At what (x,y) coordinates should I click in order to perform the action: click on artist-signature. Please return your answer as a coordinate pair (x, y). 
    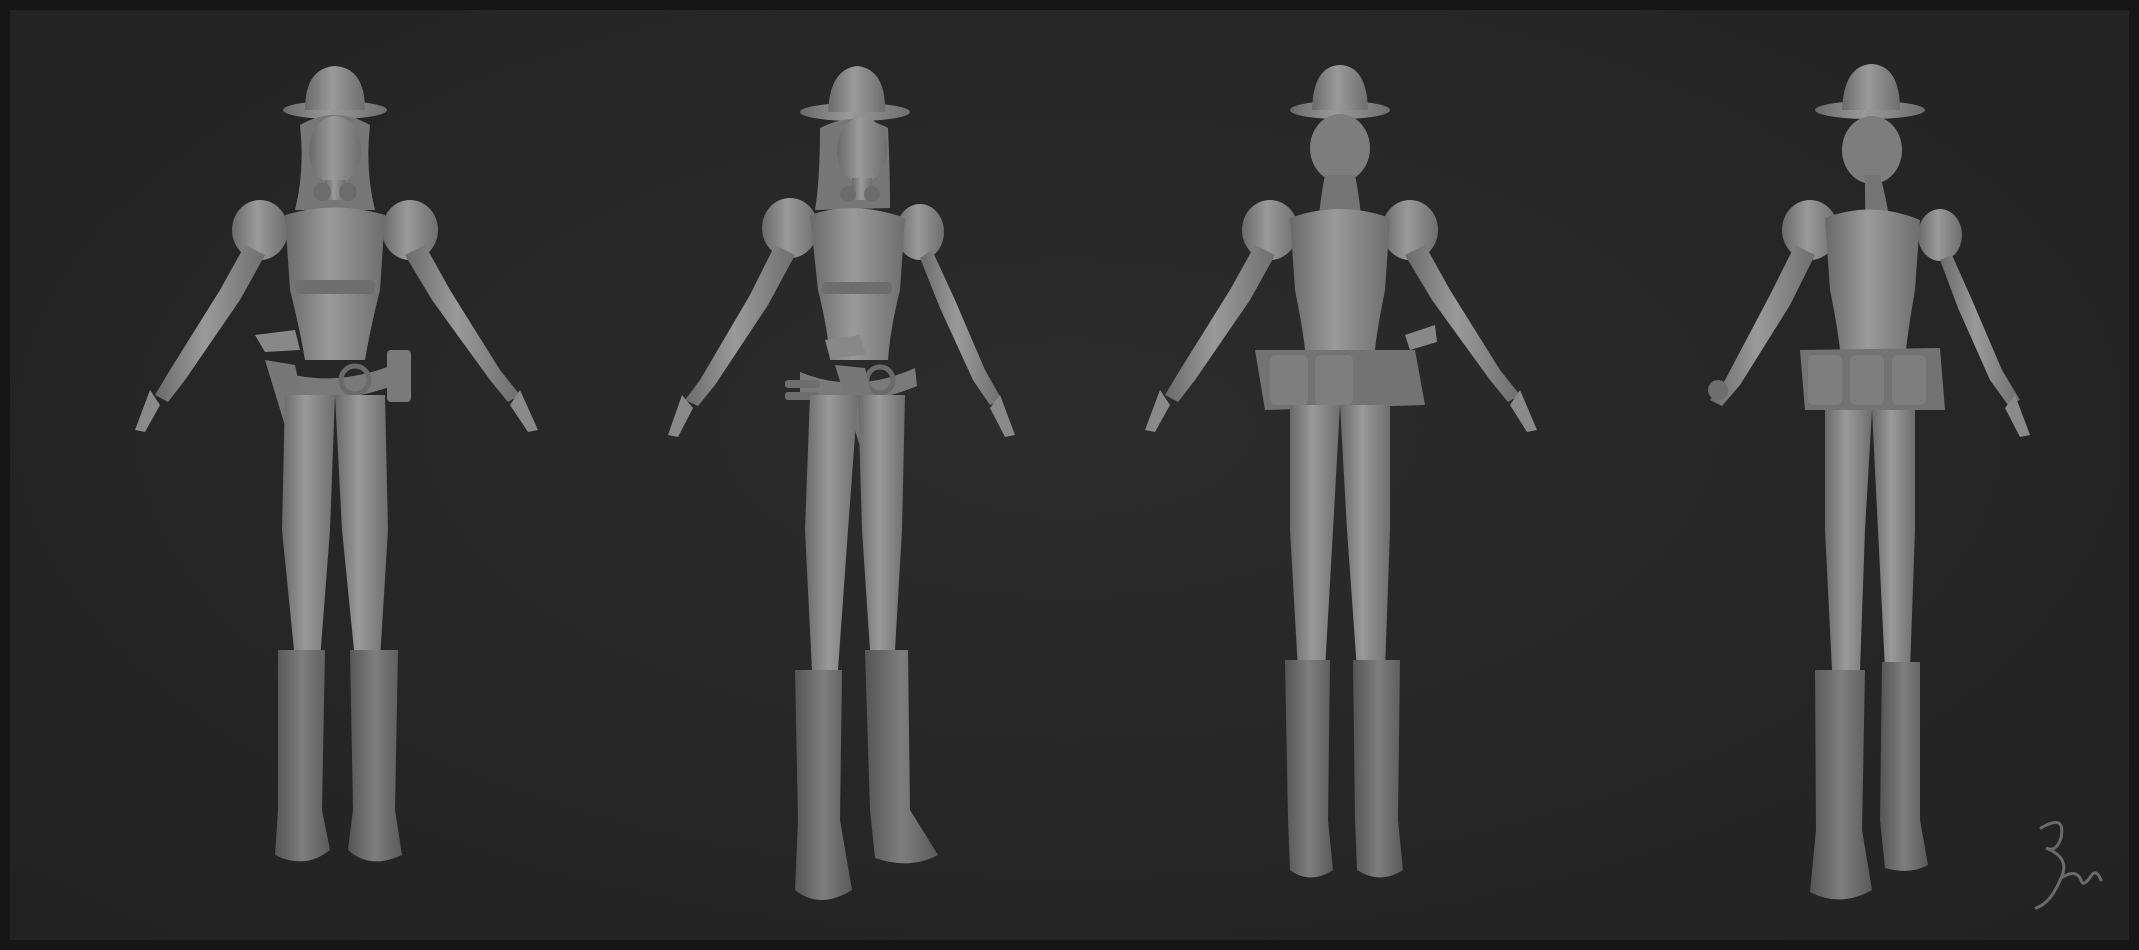
    Looking at the image, I should click on (2066, 863).